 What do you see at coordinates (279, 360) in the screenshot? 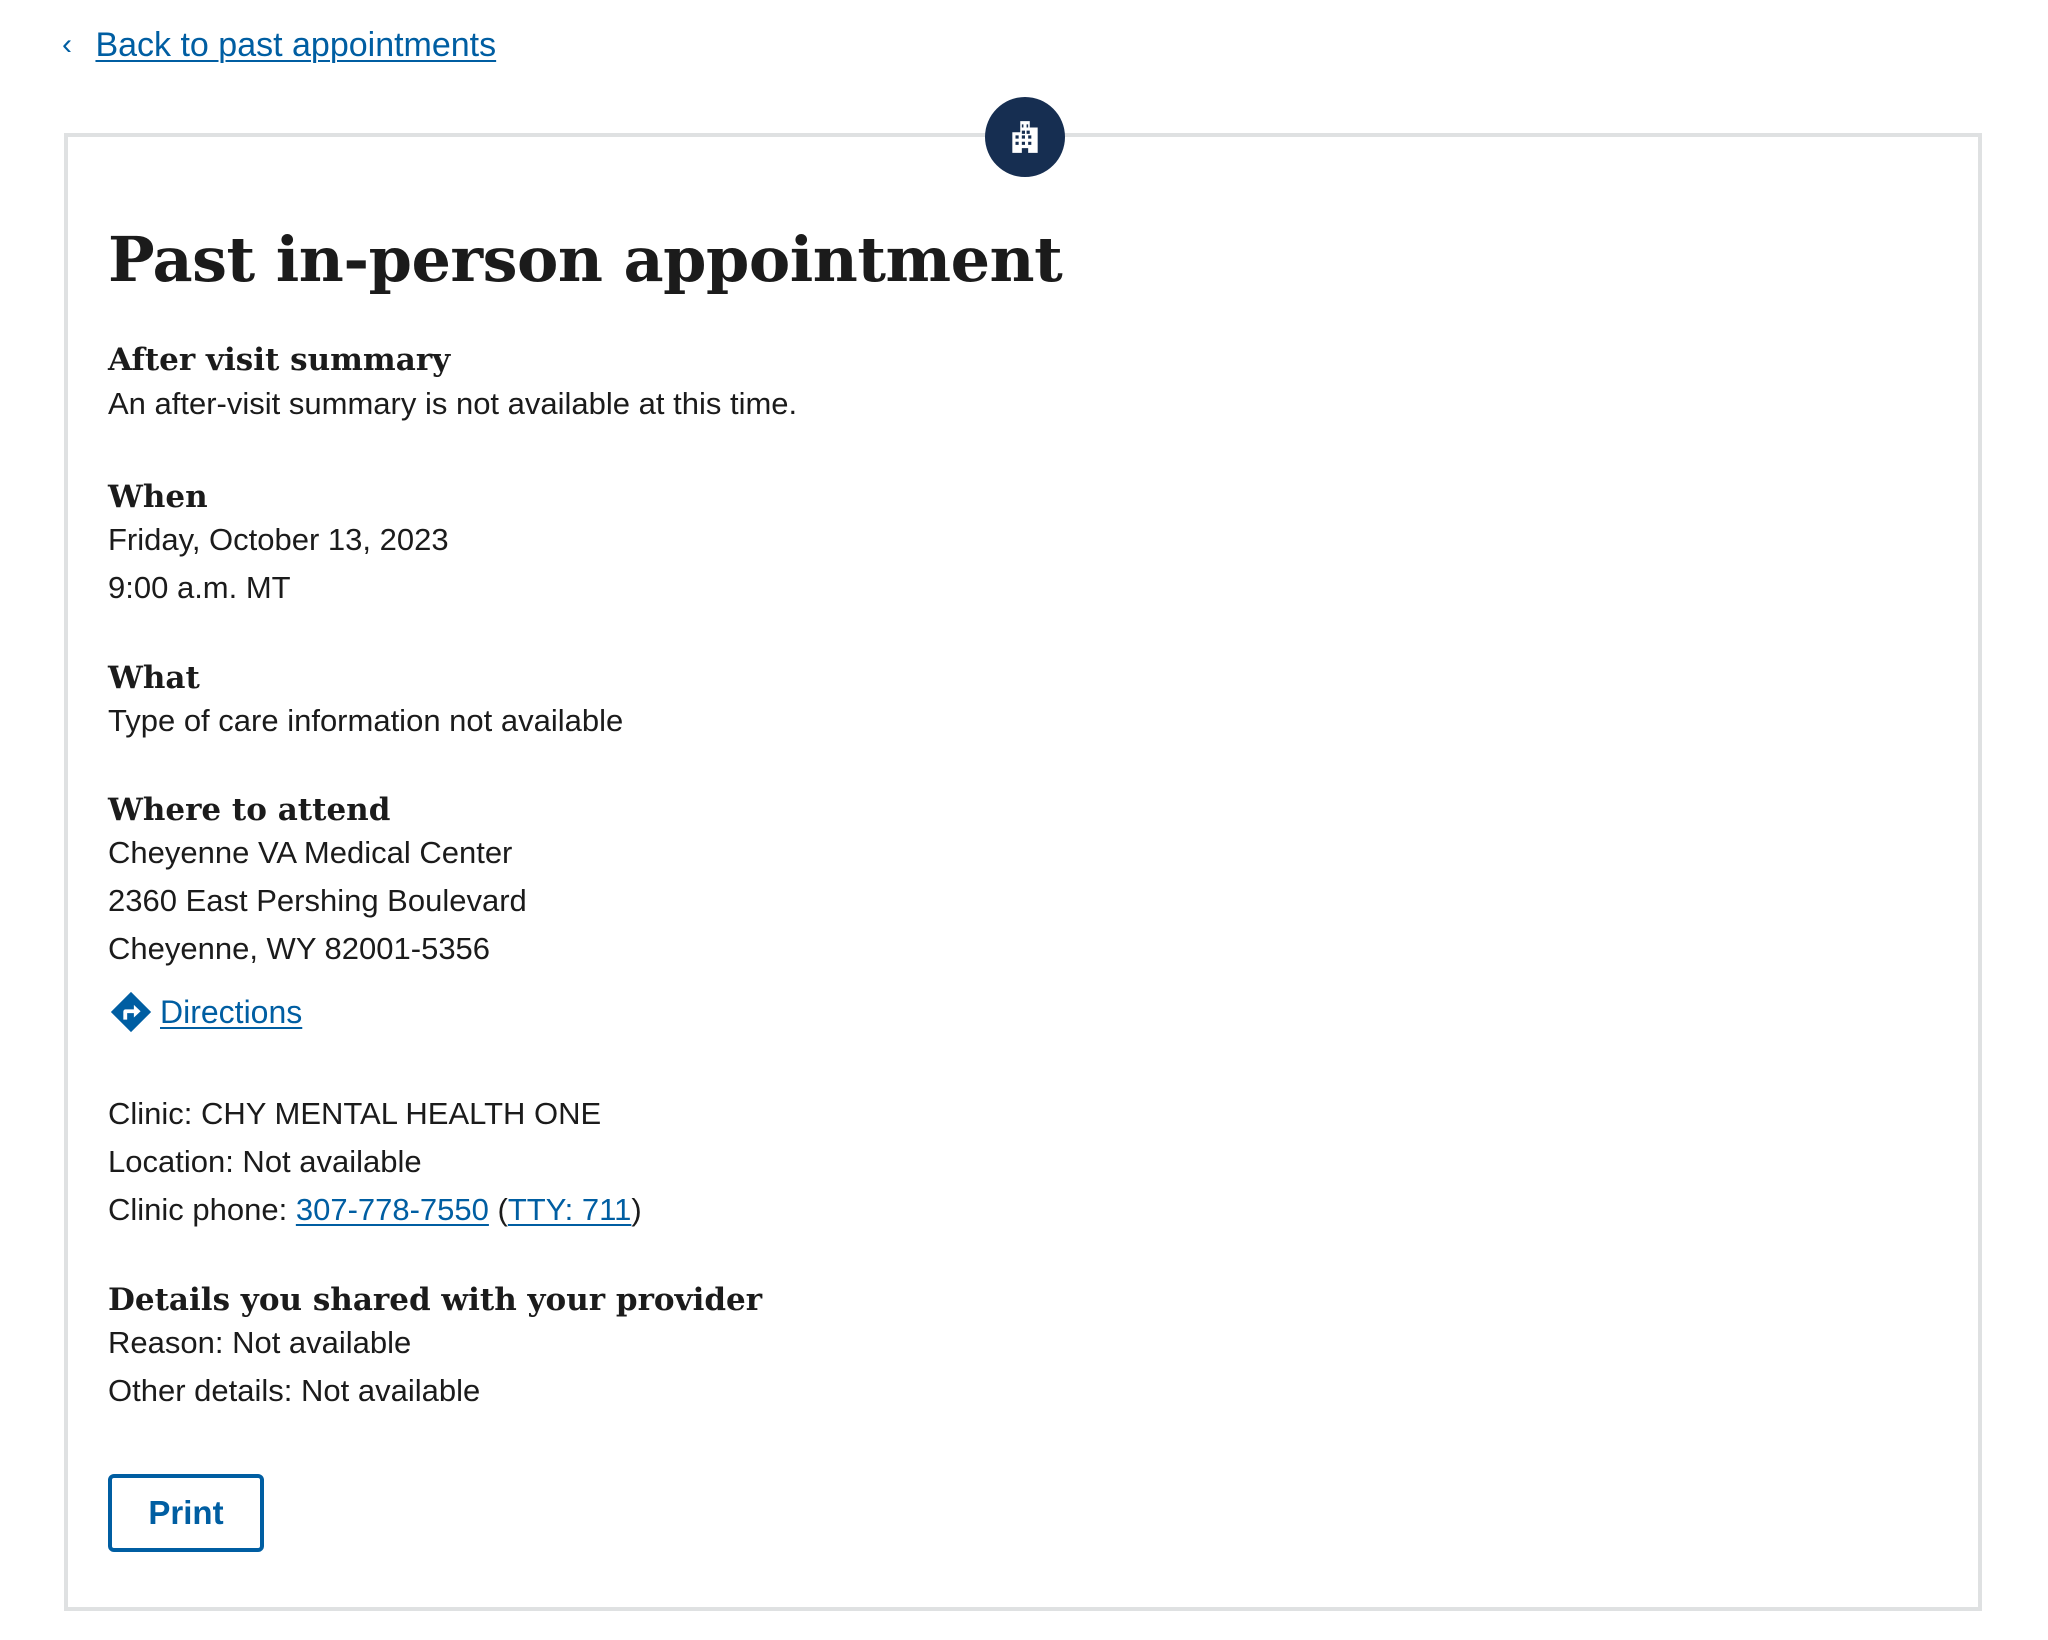
I see `after-visit-heading: After visit summary` at bounding box center [279, 360].